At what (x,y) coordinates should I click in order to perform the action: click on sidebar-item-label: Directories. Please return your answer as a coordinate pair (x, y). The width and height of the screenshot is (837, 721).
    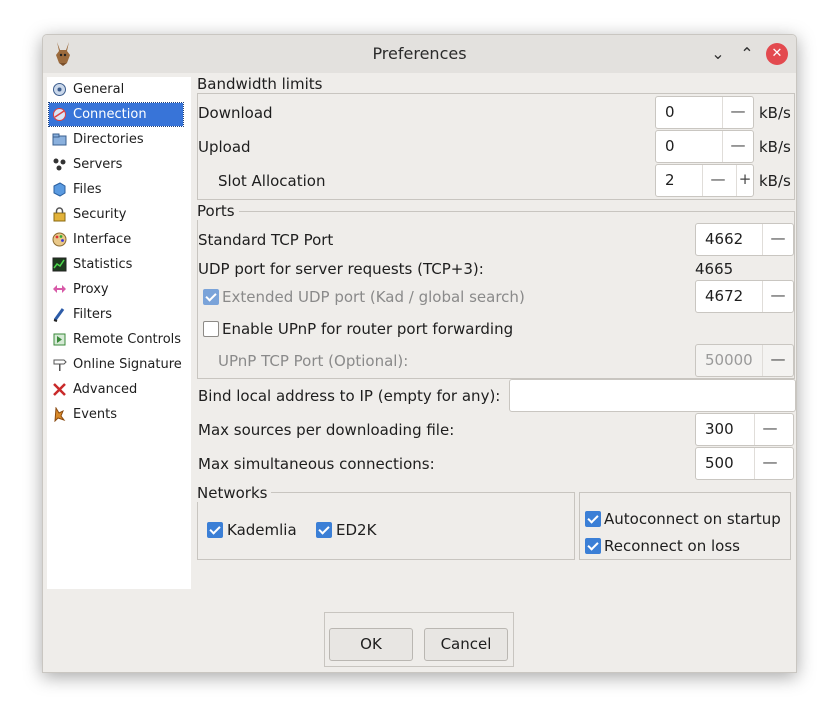
    Looking at the image, I should click on (108, 139).